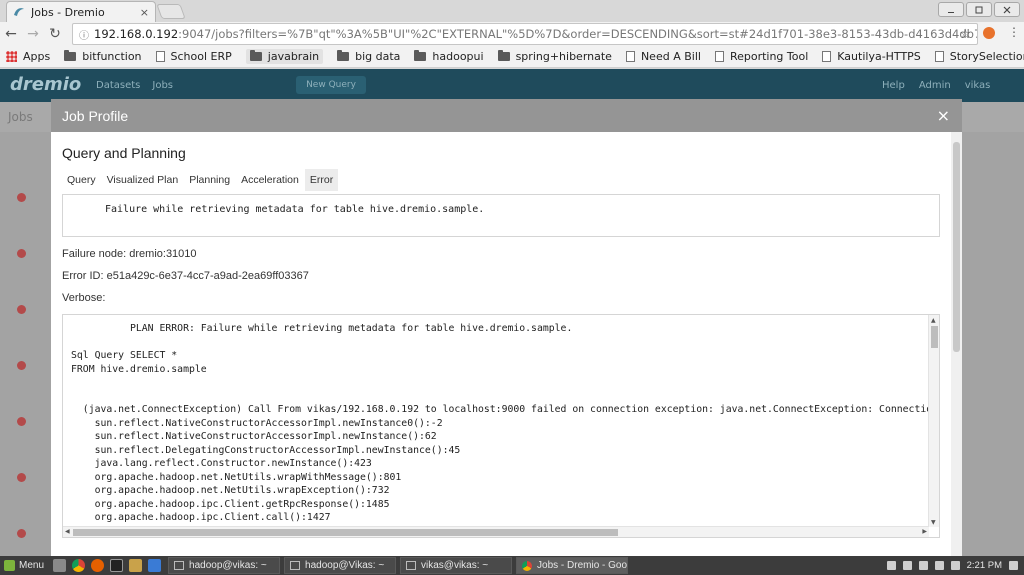 The image size is (1024, 575). I want to click on bookmark-bitfunction: bitfunction, so click(103, 56).